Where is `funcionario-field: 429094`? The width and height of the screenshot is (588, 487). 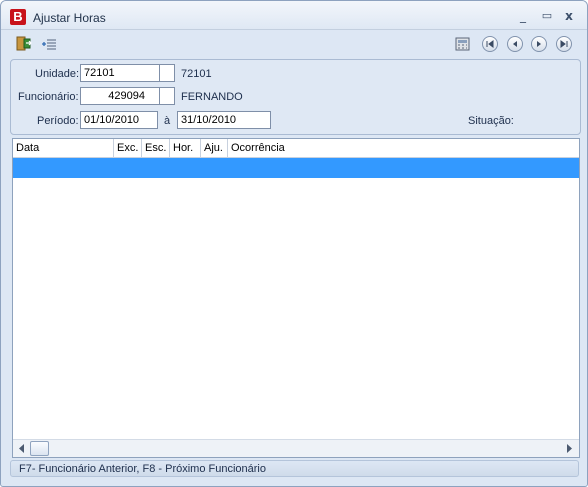
funcionario-field: 429094 is located at coordinates (120, 96).